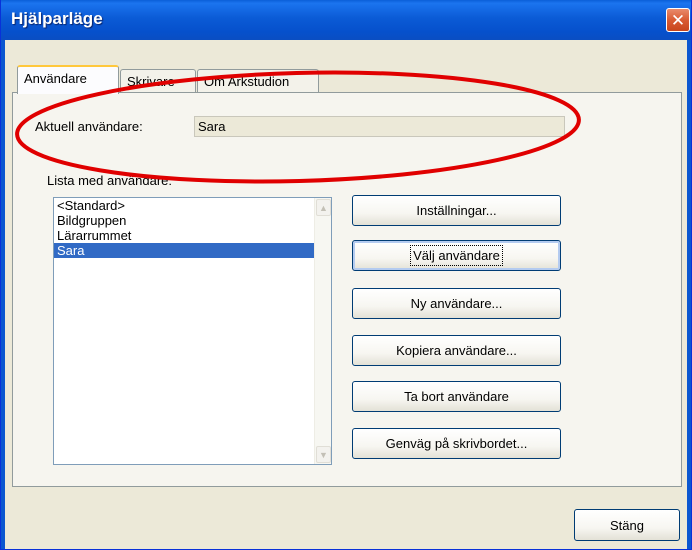  Describe the element at coordinates (192, 220) in the screenshot. I see `list-item: Bildgruppen` at that location.